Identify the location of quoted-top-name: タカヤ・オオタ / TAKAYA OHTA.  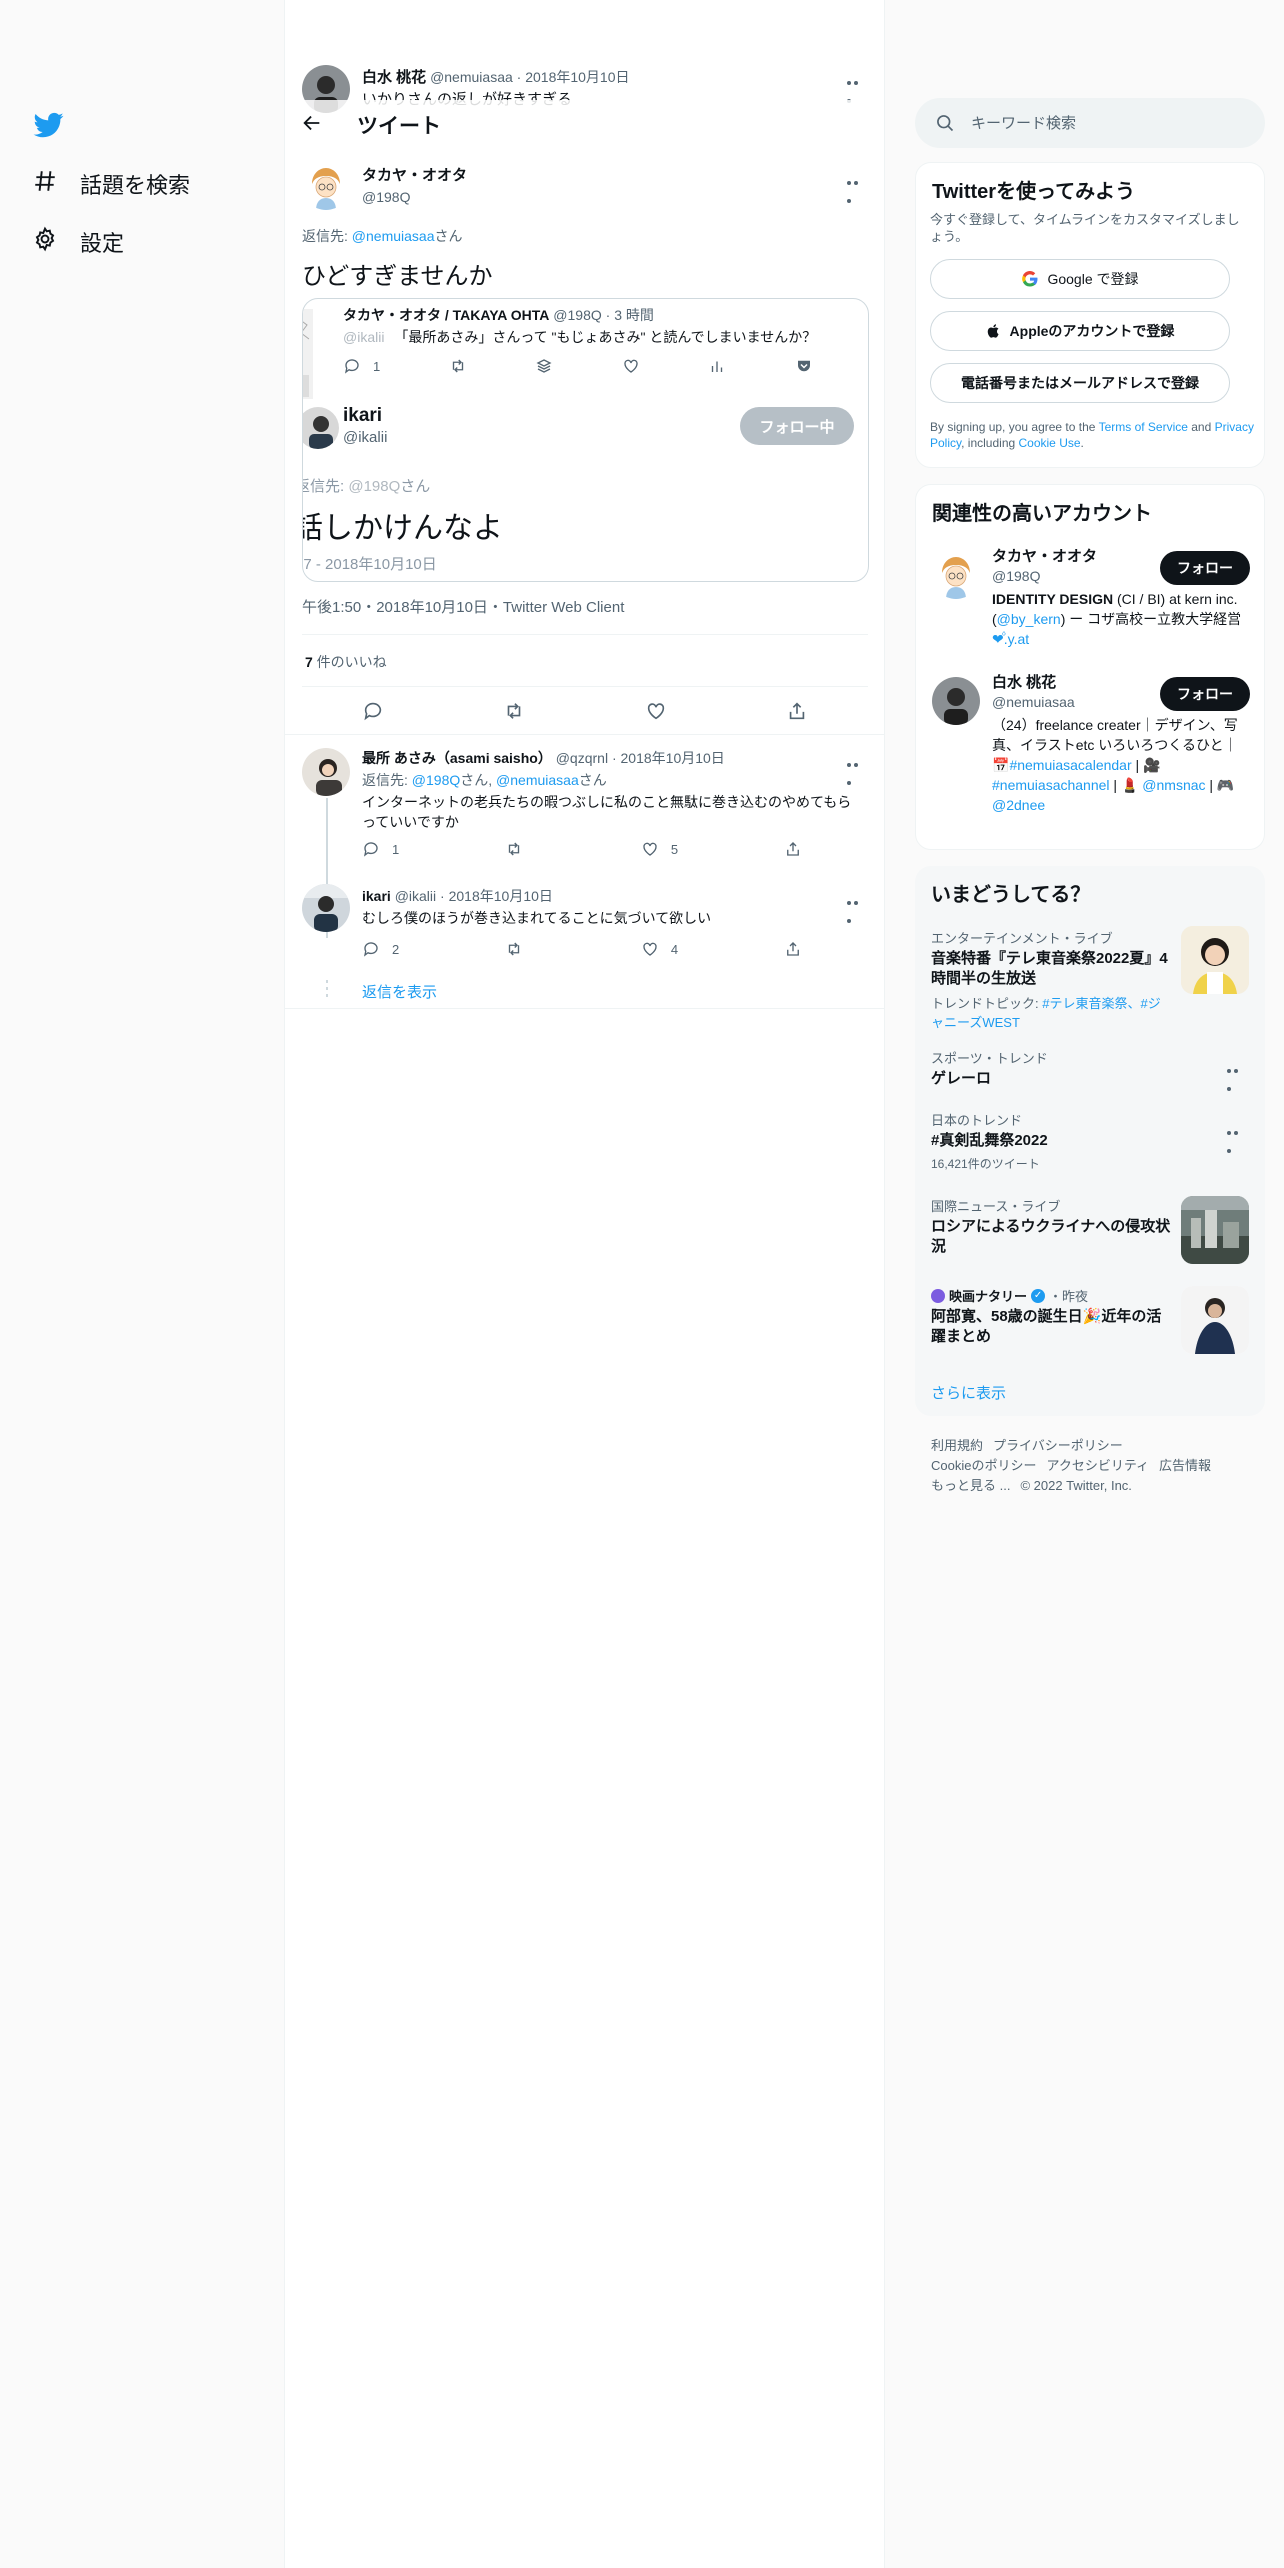
(446, 315).